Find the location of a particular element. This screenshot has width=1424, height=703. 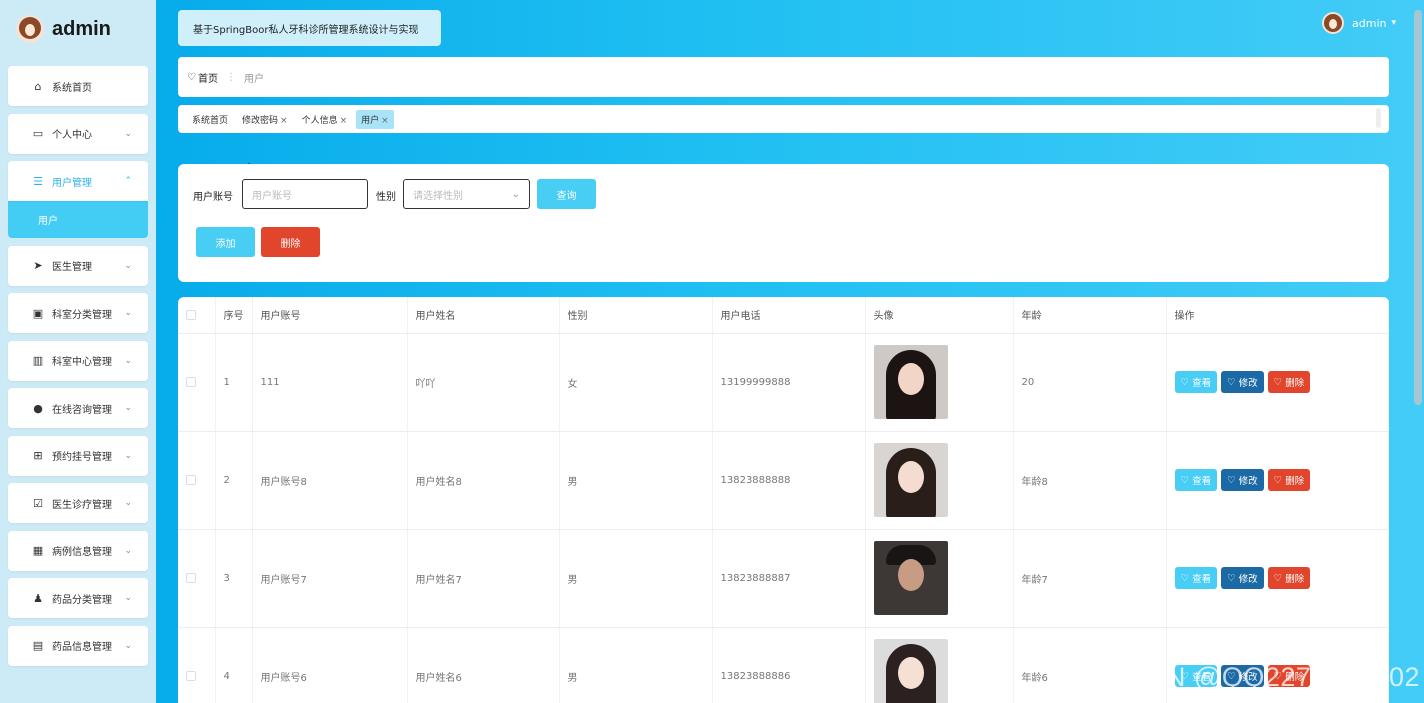

column-header: 性别 is located at coordinates (636, 315).